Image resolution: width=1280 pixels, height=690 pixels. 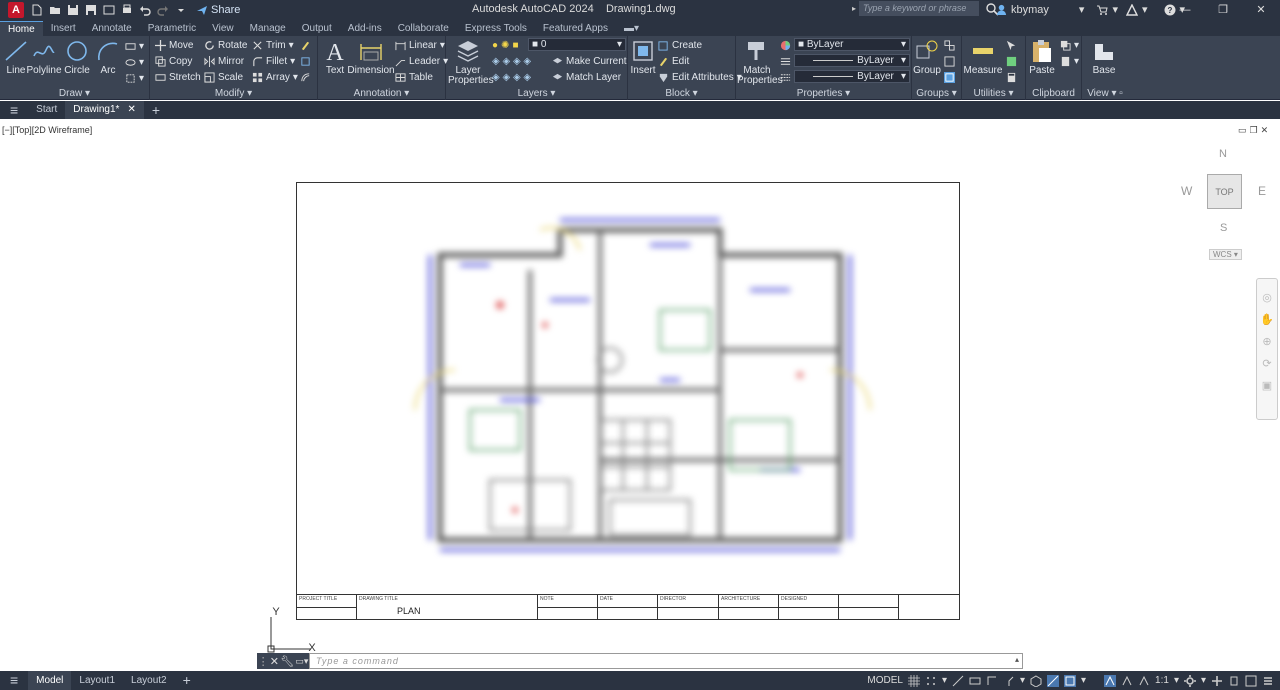 What do you see at coordinates (77, 57) in the screenshot?
I see `circle-button: Circle` at bounding box center [77, 57].